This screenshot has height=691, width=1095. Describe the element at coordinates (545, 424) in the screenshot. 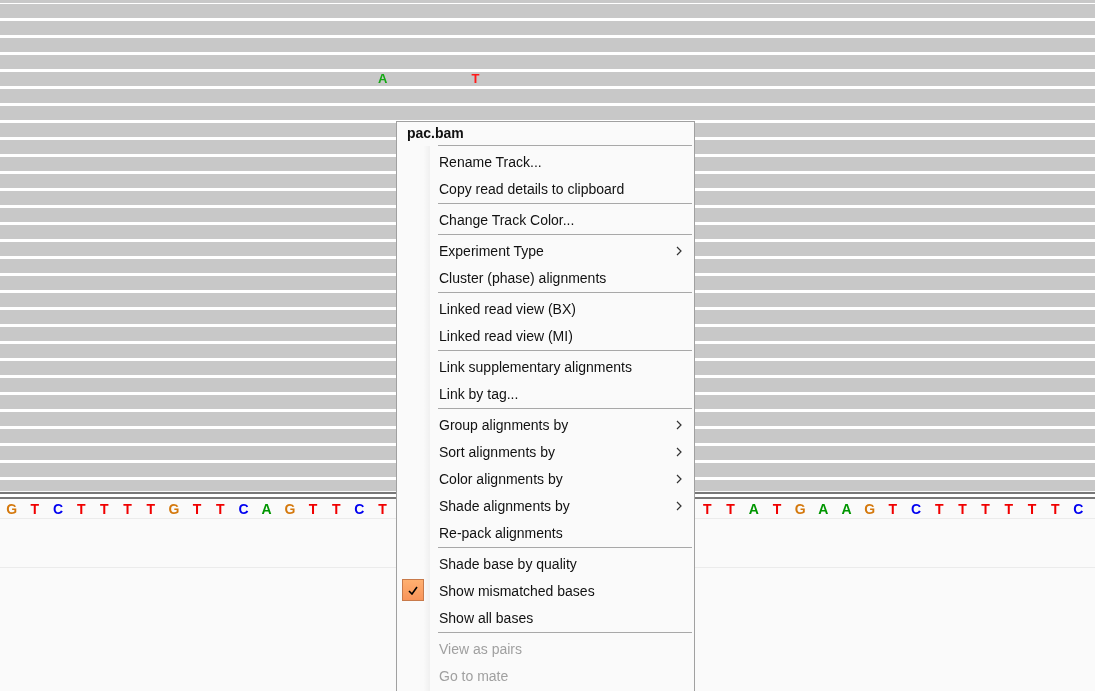

I see `menu-item: Group alignments by` at that location.